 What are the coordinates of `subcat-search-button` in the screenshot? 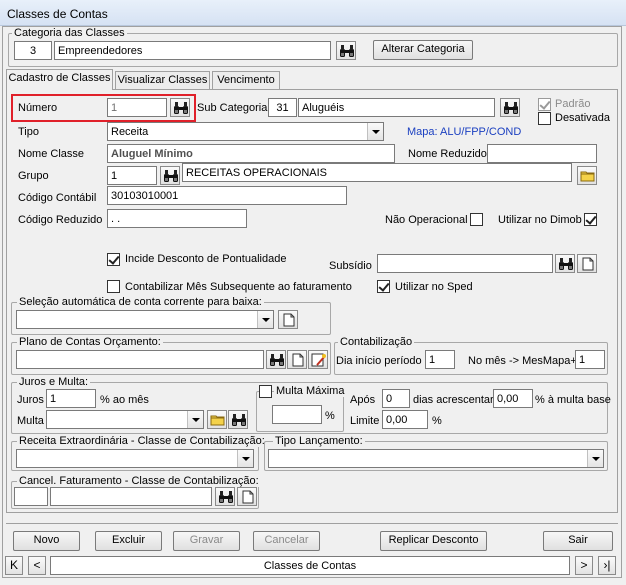 It's located at (510, 107).